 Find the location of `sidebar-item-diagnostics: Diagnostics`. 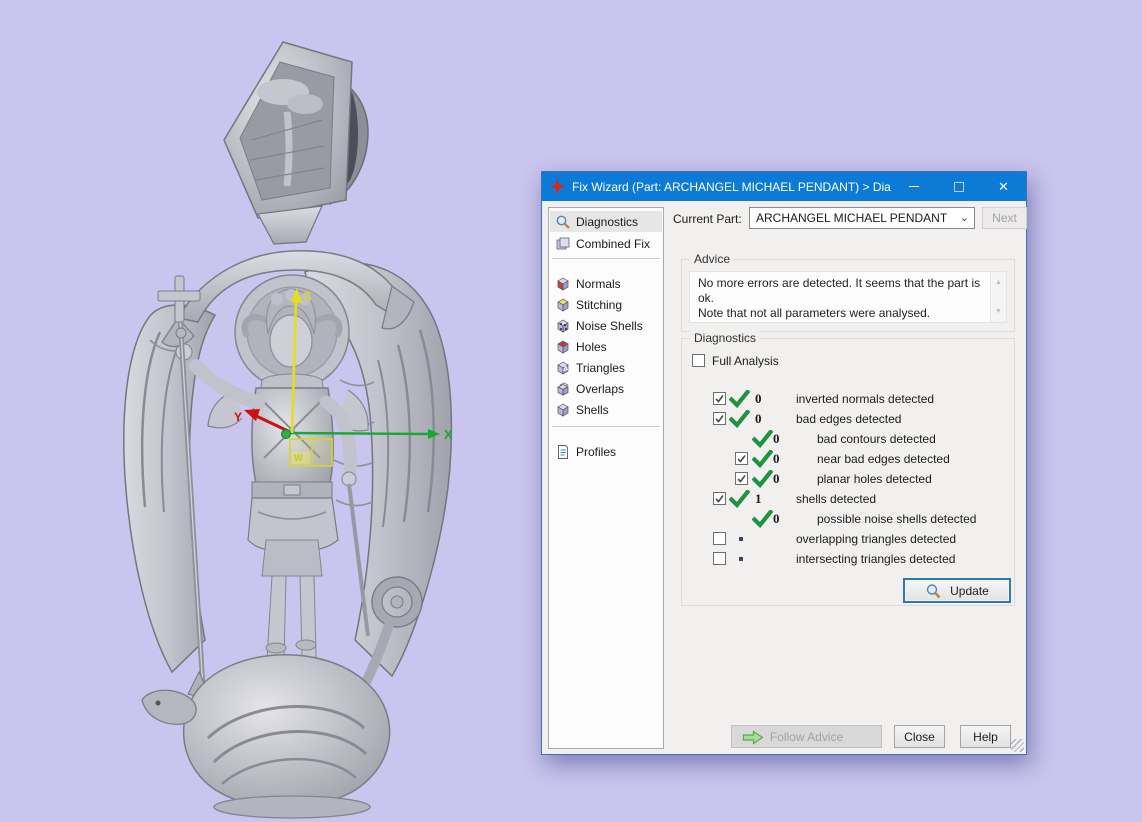

sidebar-item-diagnostics: Diagnostics is located at coordinates (606, 221).